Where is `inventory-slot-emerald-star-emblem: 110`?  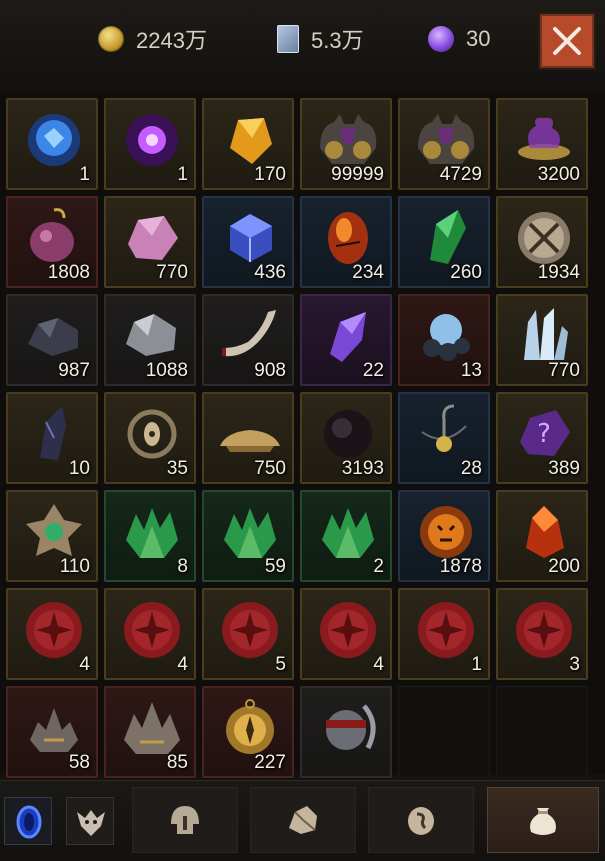
inventory-slot-emerald-star-emblem: 110 is located at coordinates (52, 536).